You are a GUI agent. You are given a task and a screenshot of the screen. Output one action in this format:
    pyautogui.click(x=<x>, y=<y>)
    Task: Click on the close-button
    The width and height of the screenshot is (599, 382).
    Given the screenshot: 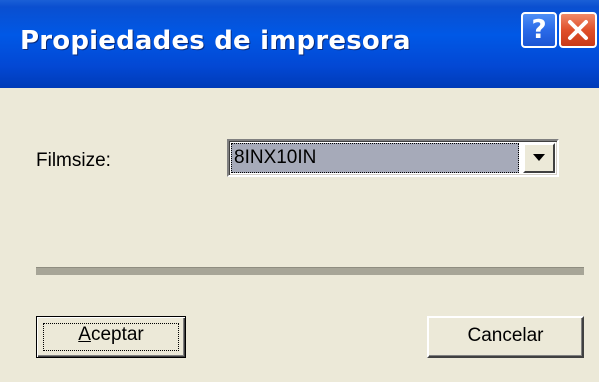 What is the action you would take?
    pyautogui.click(x=578, y=30)
    